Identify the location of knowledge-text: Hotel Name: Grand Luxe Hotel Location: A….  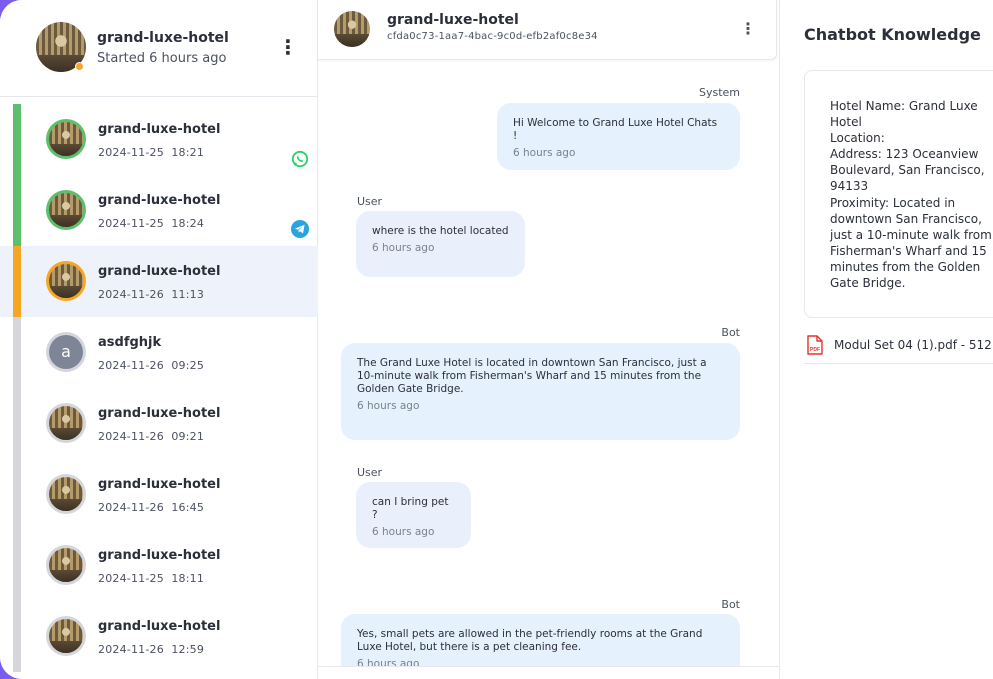
(911, 195).